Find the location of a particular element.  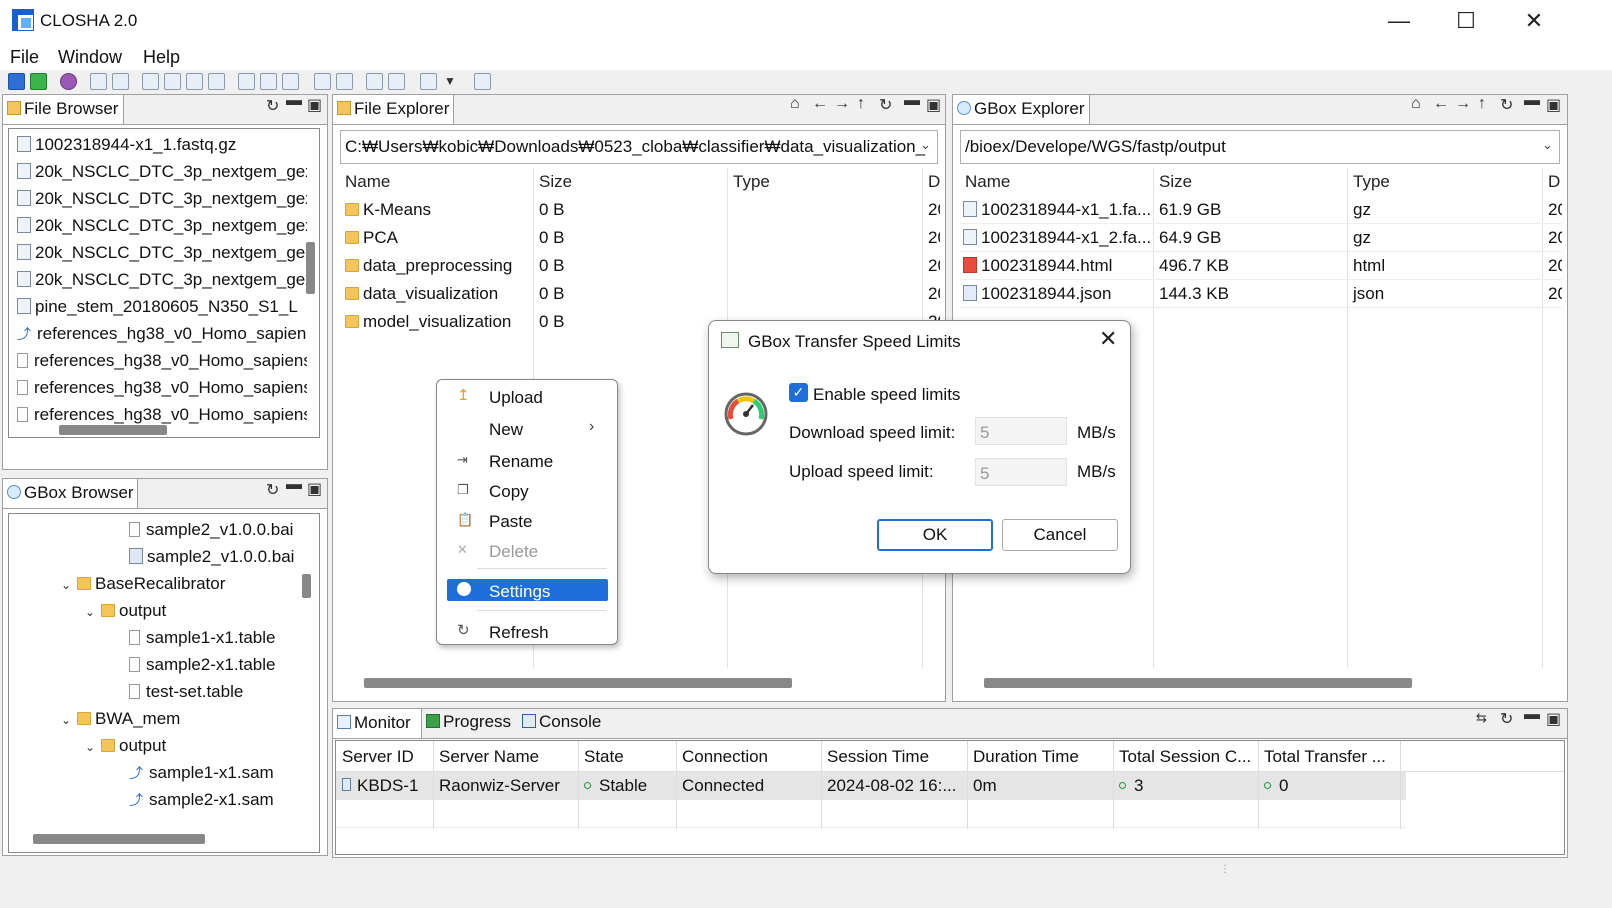

table-row: 1002318944-x1_2.fa... 64.9 GB gz 20 is located at coordinates (1261, 238).